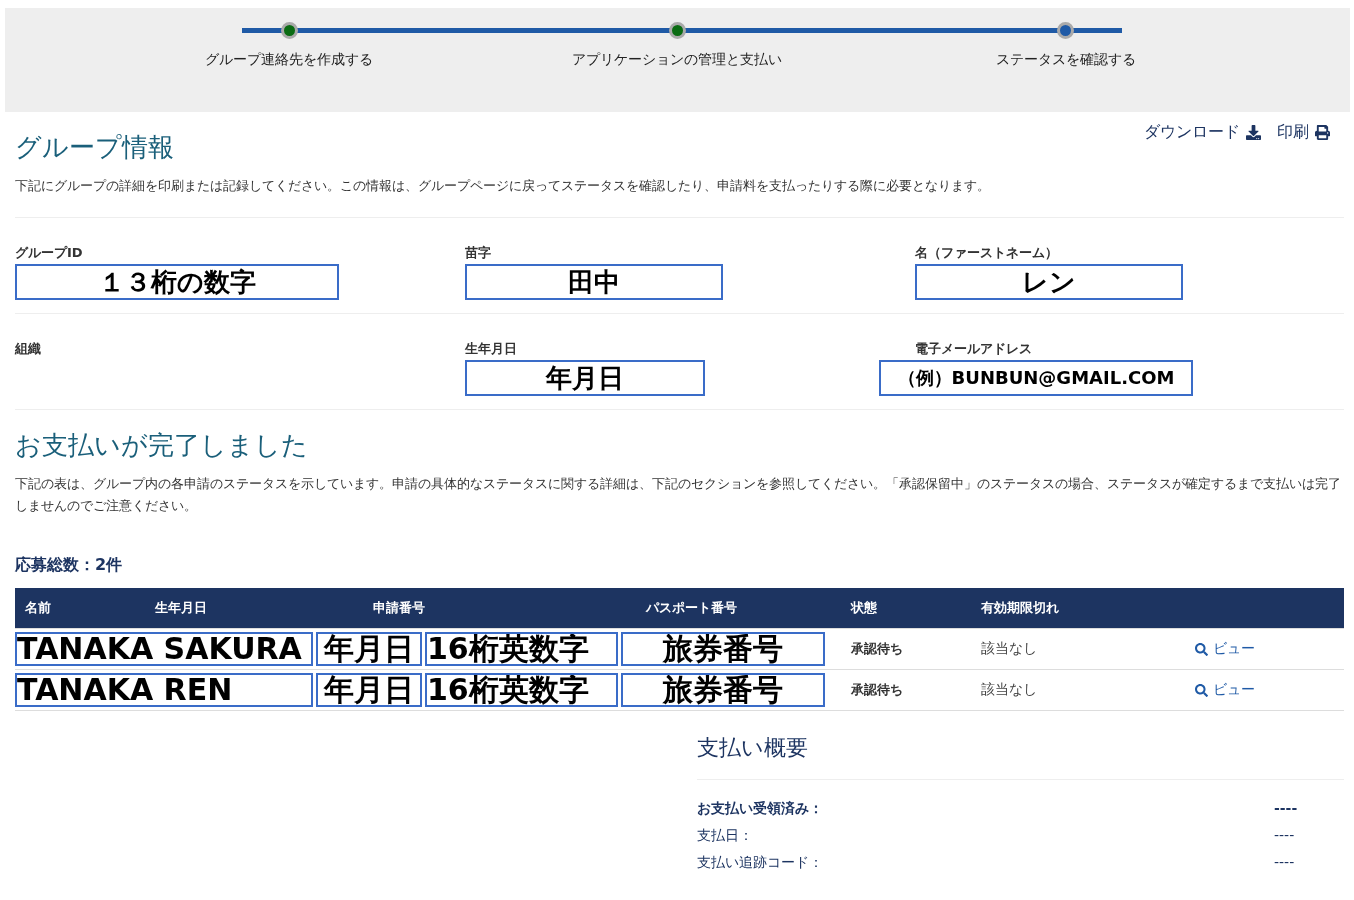 This screenshot has height=900, width=1354. What do you see at coordinates (164, 690) in the screenshot?
I see `redaction-box: TANAKA REN` at bounding box center [164, 690].